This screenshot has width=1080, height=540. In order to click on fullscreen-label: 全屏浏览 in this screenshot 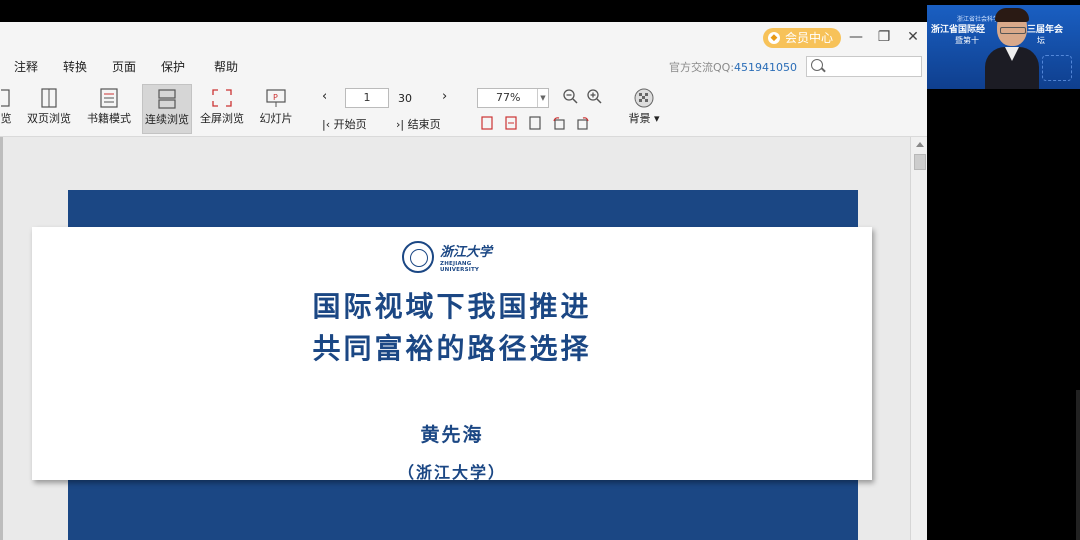, I will do `click(222, 118)`.